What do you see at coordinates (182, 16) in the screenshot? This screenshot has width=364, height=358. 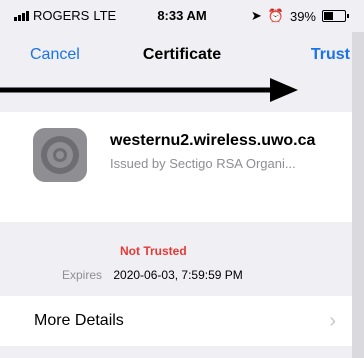 I see `status-bar: ROGERS LTE 8:33 AM ➤ ⏰ 39%` at bounding box center [182, 16].